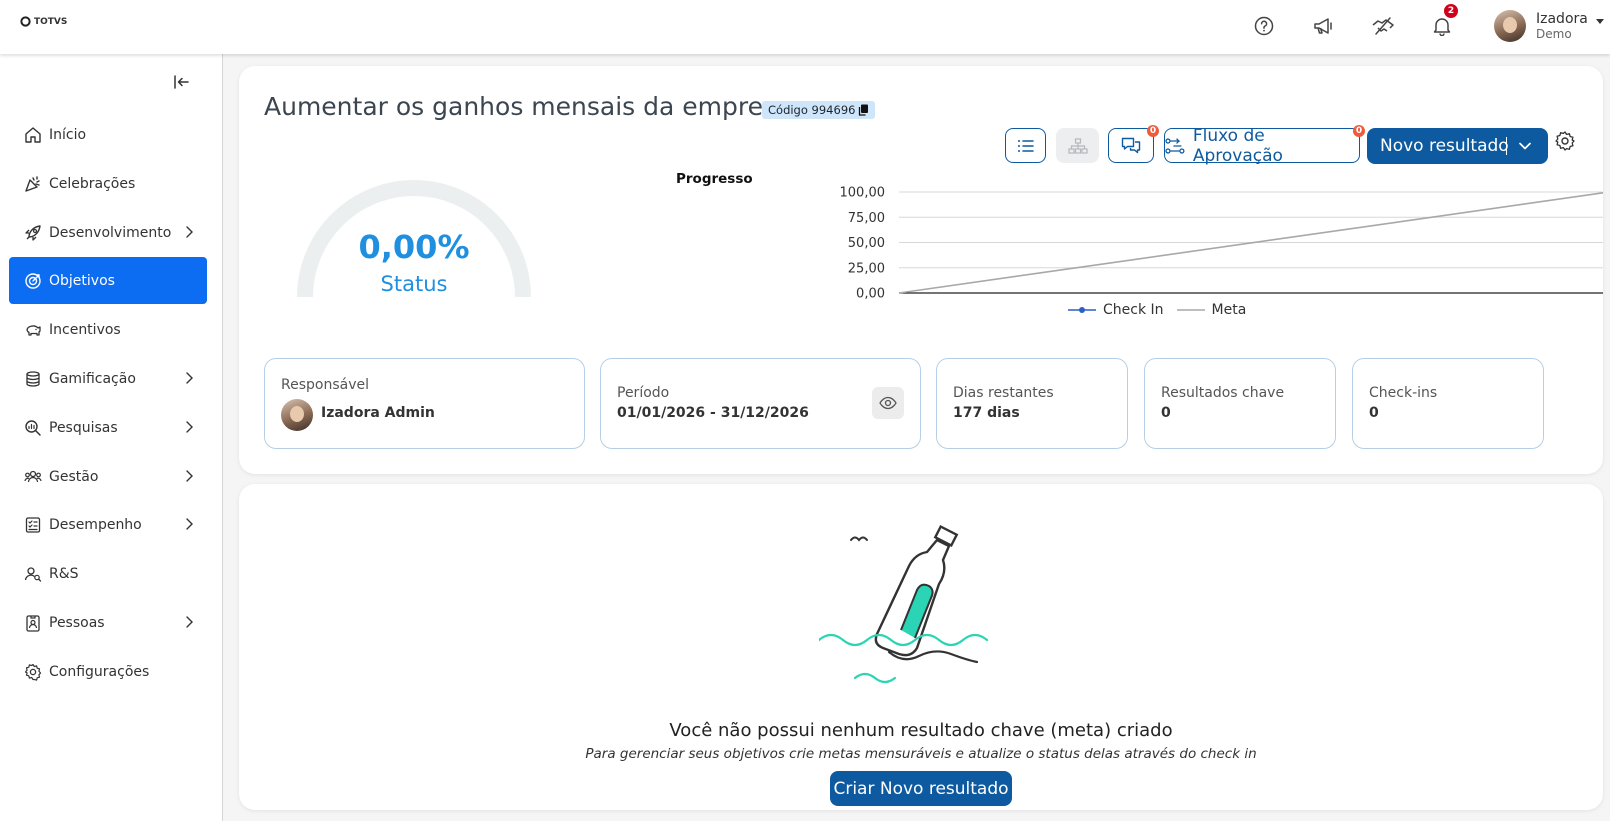  Describe the element at coordinates (108, 573) in the screenshot. I see `sidebar-item-rs: R&S` at that location.